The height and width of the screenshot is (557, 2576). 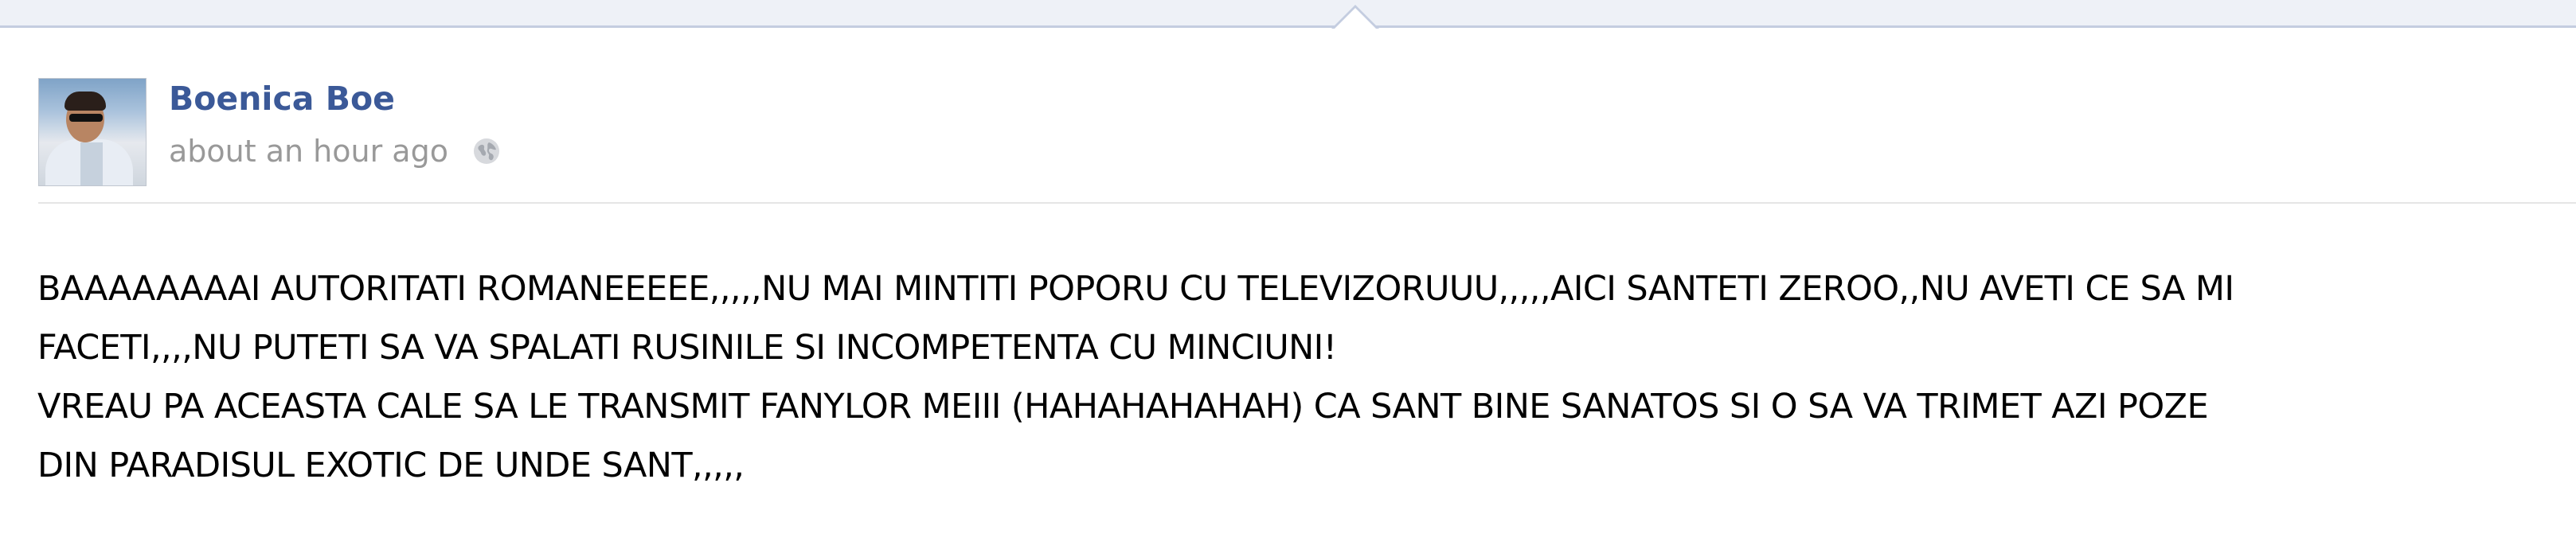 I want to click on globe-icon, so click(x=487, y=151).